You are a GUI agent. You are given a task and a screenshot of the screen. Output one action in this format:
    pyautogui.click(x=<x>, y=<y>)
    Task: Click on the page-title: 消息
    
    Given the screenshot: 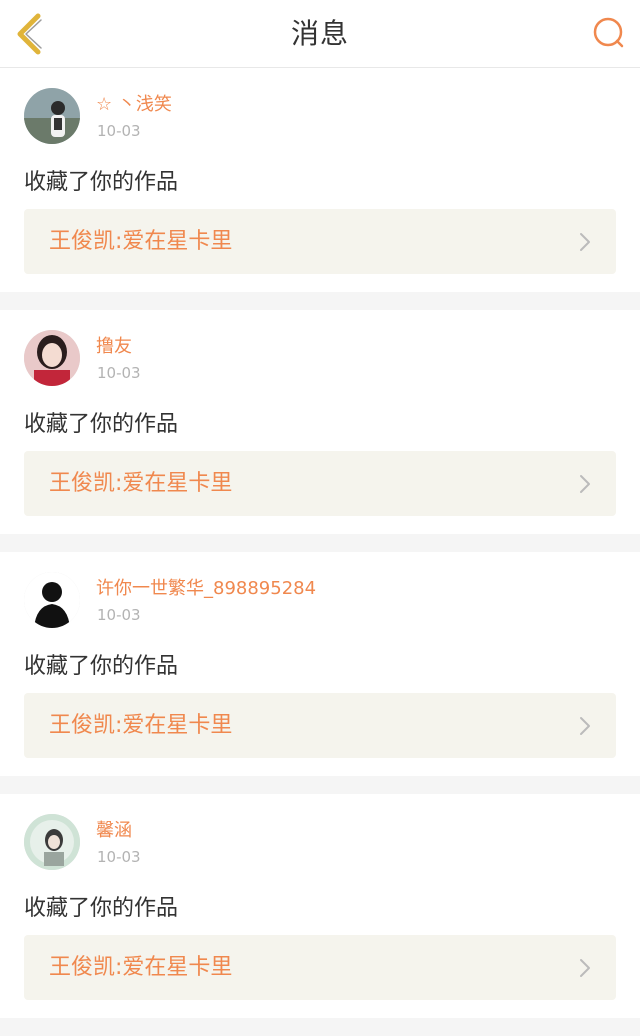 What is the action you would take?
    pyautogui.click(x=319, y=33)
    